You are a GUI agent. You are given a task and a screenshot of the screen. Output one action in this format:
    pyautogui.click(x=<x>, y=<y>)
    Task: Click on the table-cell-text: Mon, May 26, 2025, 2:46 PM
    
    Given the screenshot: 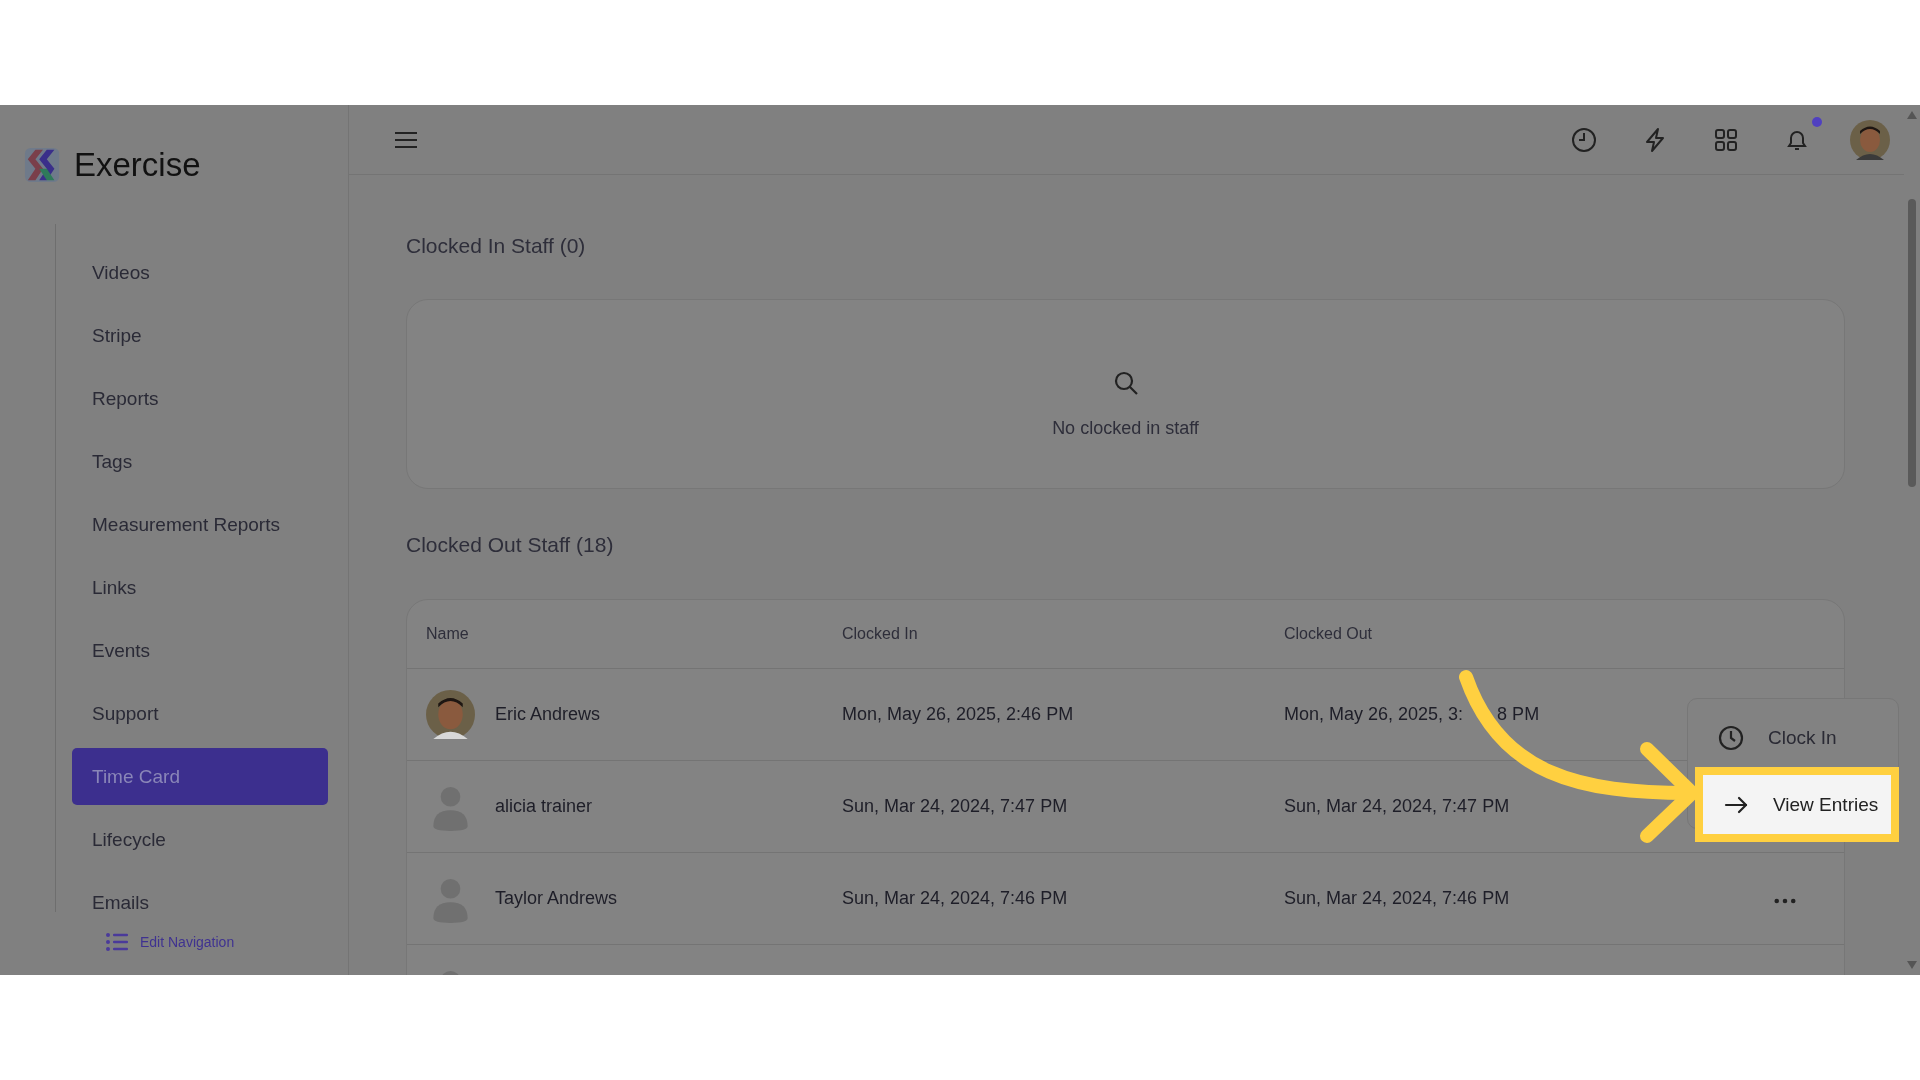 What is the action you would take?
    pyautogui.click(x=958, y=714)
    